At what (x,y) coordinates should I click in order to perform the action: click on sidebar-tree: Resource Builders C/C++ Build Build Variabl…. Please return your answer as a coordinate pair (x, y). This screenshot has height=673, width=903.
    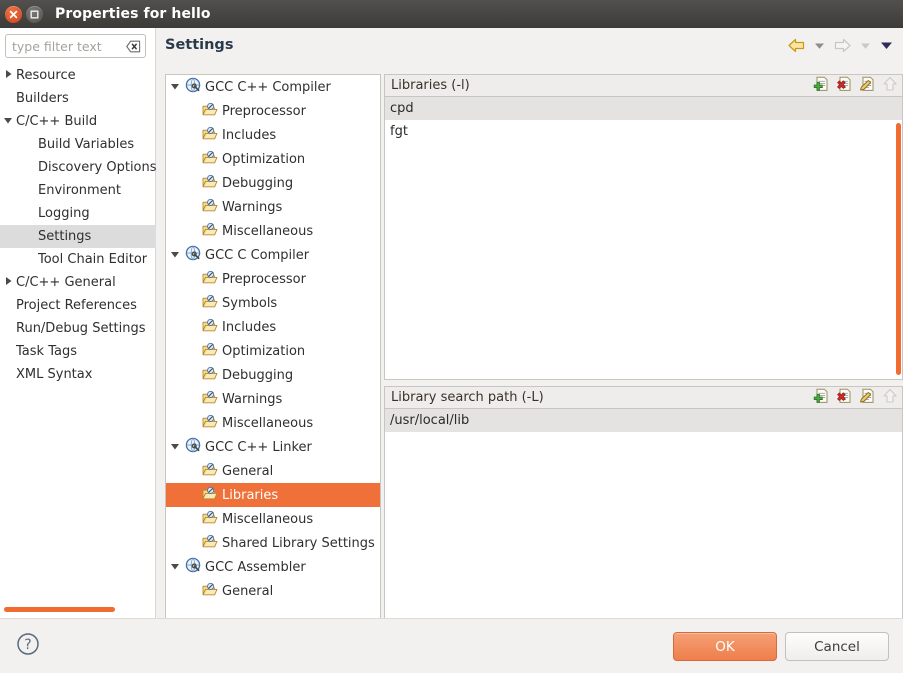
    Looking at the image, I should click on (78, 225).